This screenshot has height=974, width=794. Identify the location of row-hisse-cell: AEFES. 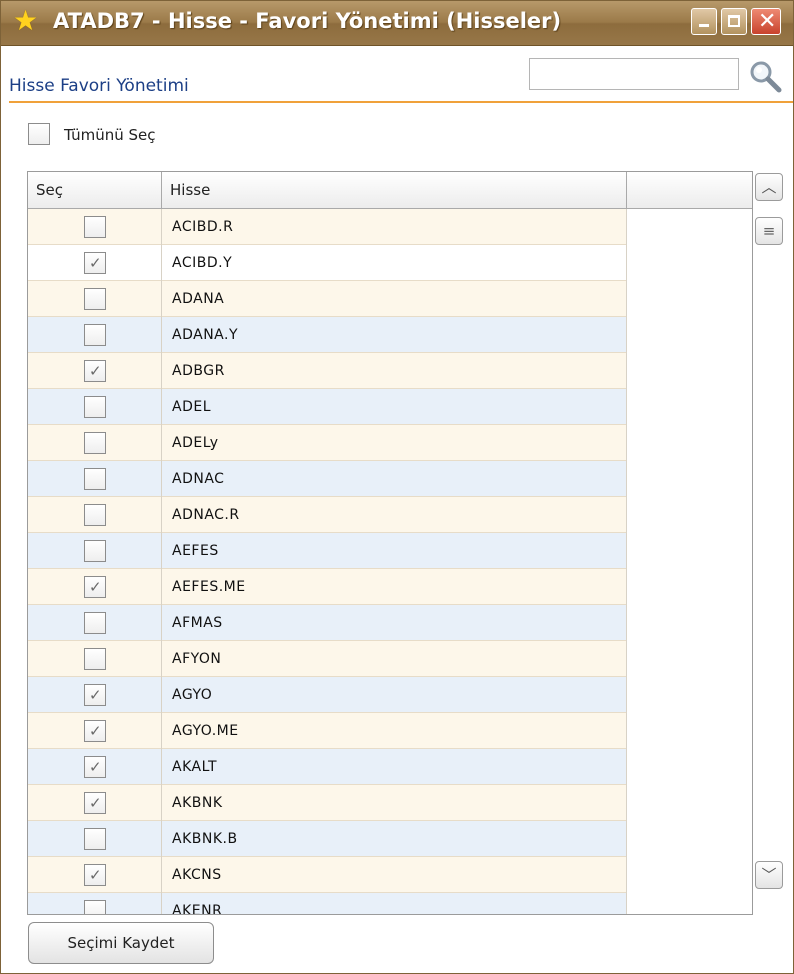
(394, 551).